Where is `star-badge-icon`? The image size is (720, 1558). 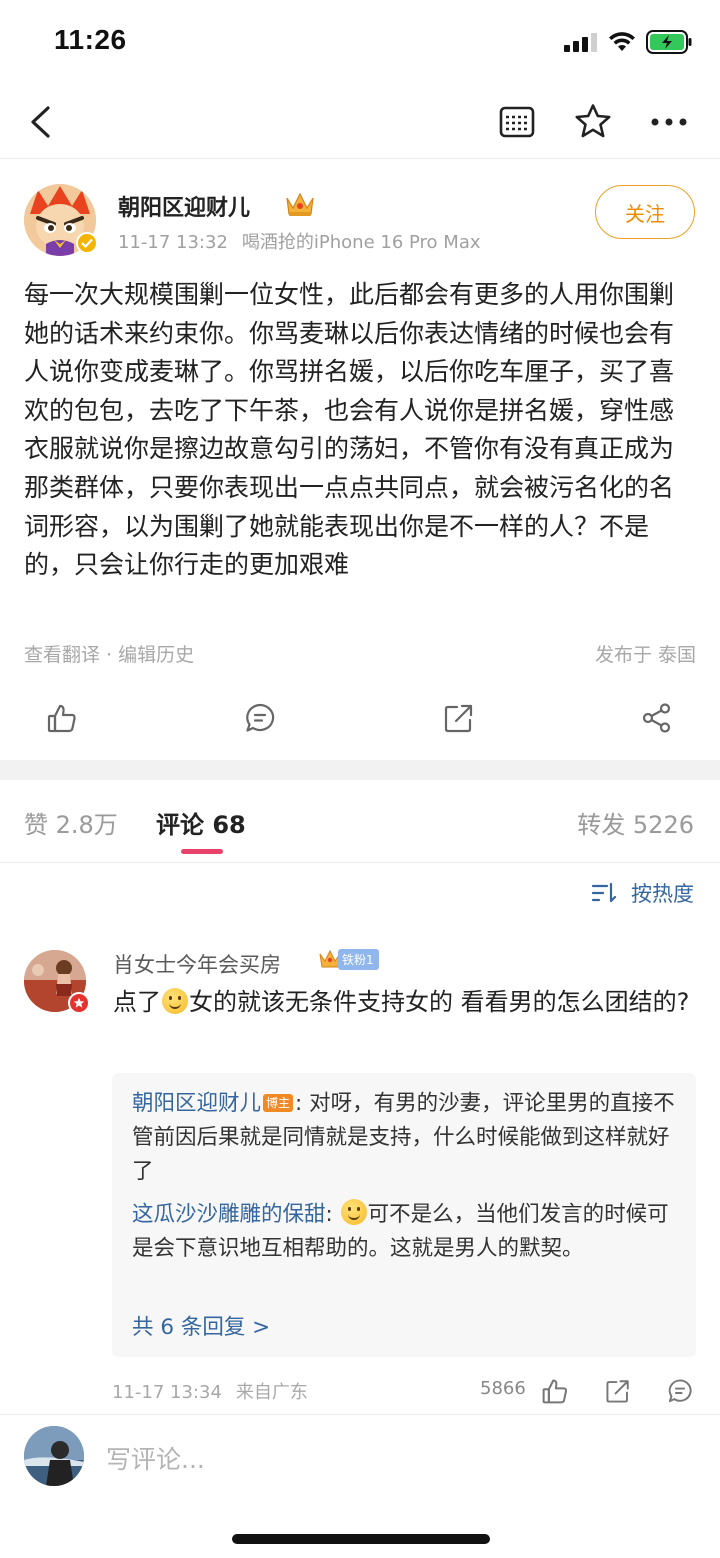 star-badge-icon is located at coordinates (79, 1002).